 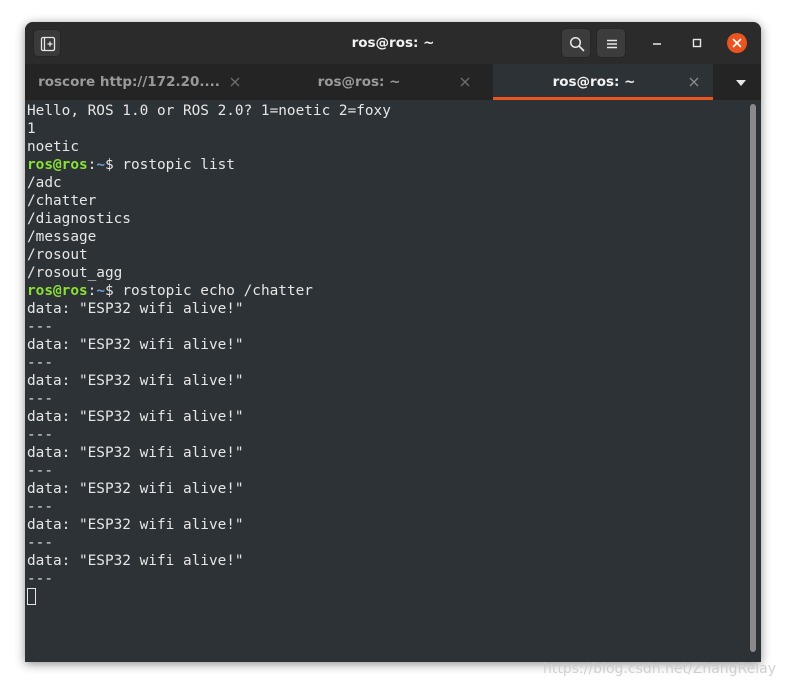 I want to click on command-text: rostopic list, so click(x=178, y=165).